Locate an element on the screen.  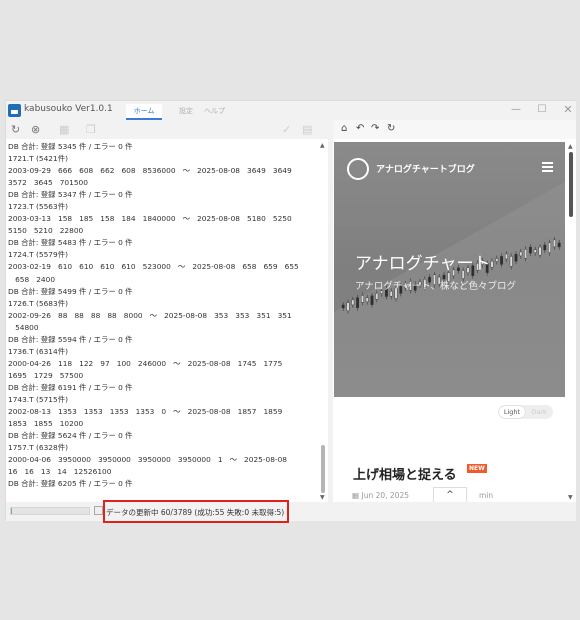
status-bar: データの更新中 60/3789 (成功:55 失敗:0 未取得:5) is located at coordinates (291, 511).